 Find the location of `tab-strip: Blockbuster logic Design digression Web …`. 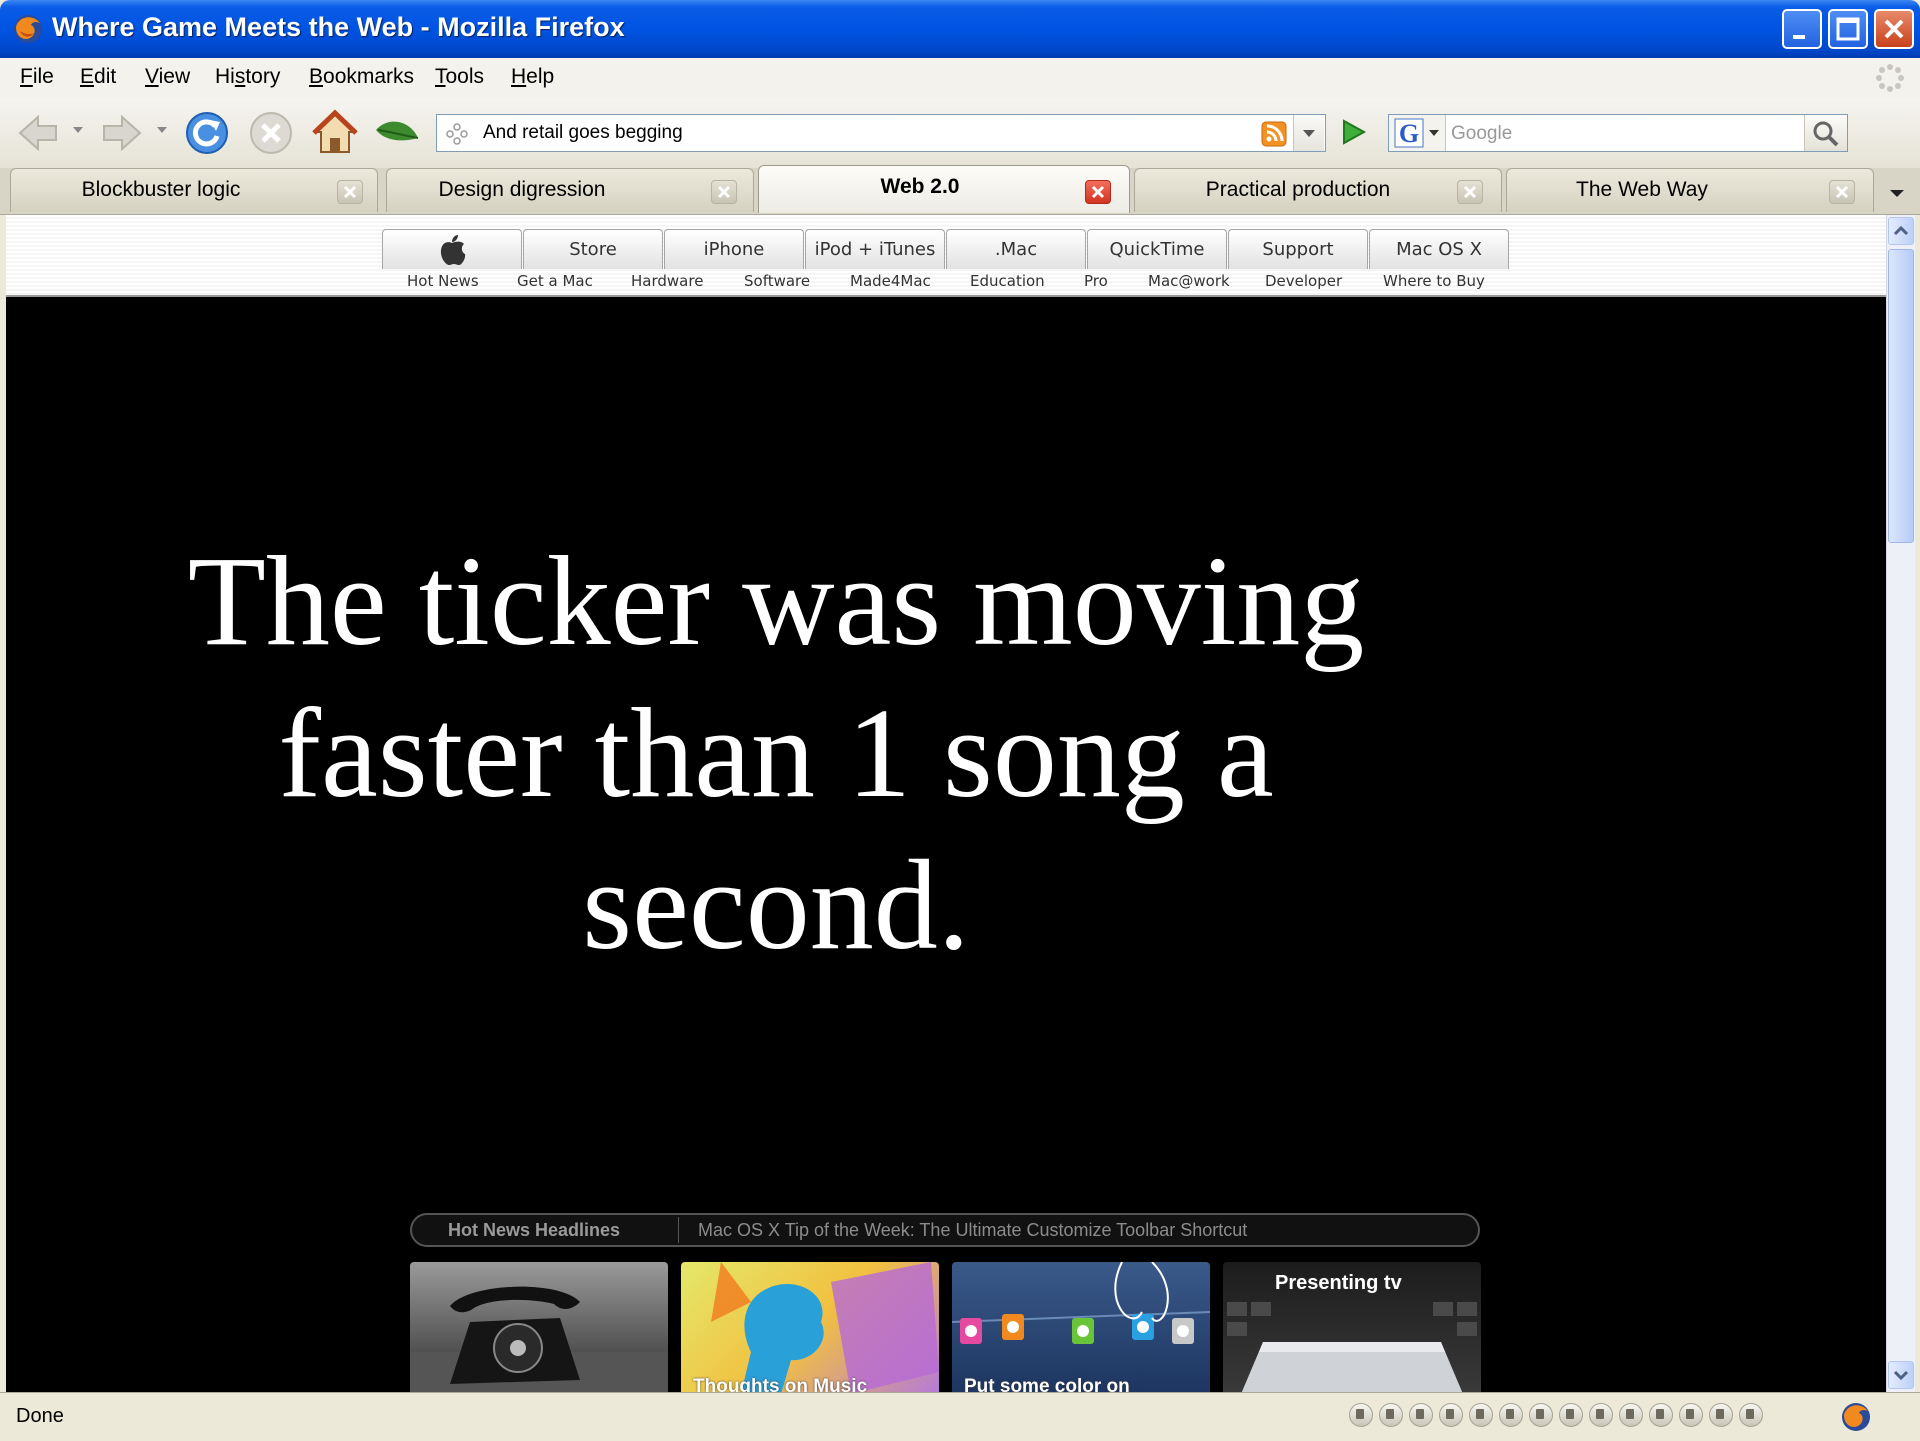

tab-strip: Blockbuster logic Design digression Web … is located at coordinates (960, 190).